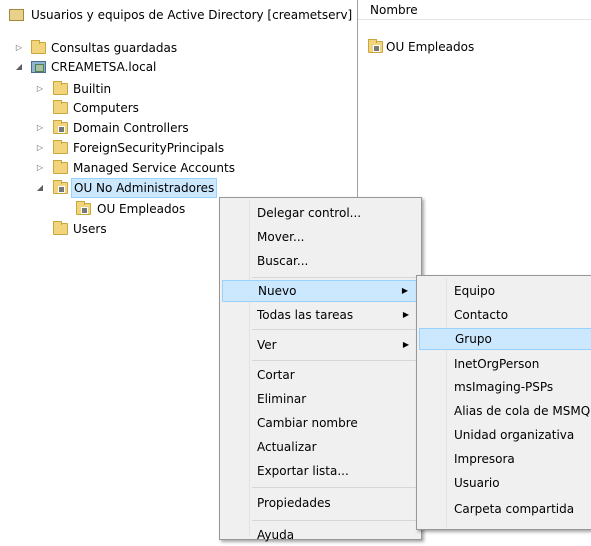 The image size is (591, 546). Describe the element at coordinates (267, 345) in the screenshot. I see `menu-item-label: Ver` at that location.